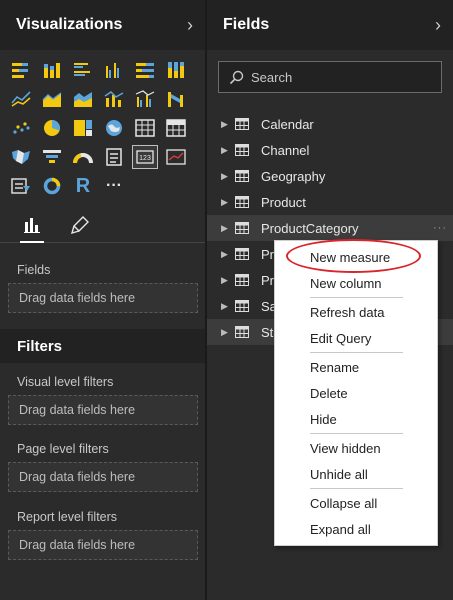 This screenshot has height=600, width=453. I want to click on report-level-drop-zone: Drag data fields here, so click(103, 545).